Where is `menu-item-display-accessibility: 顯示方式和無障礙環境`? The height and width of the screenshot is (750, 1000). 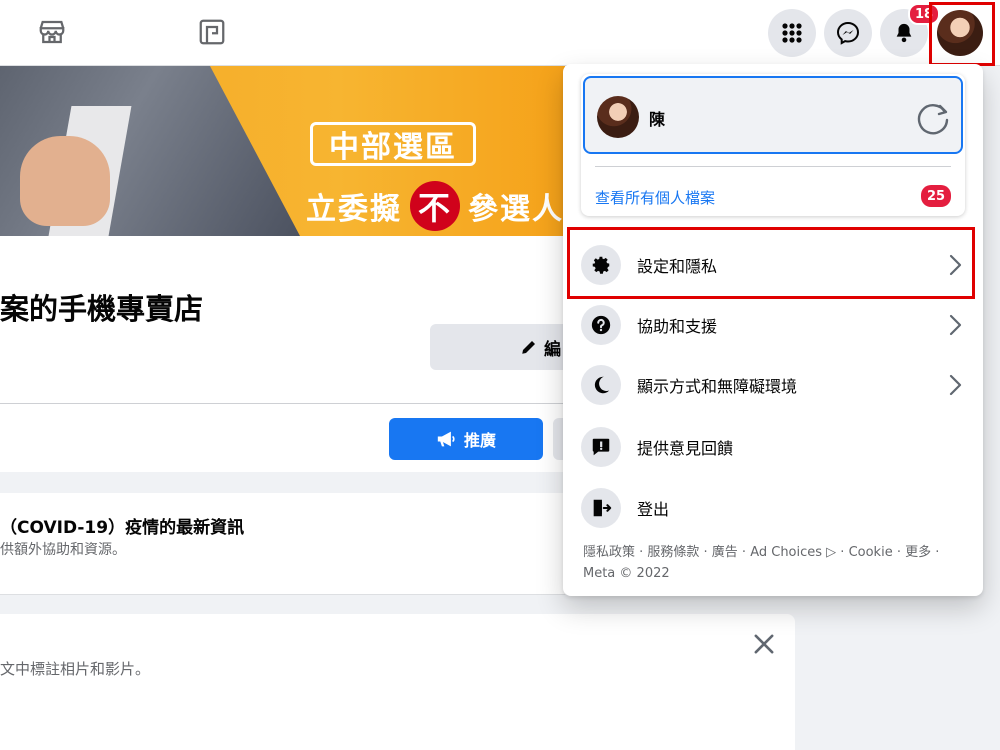
menu-item-display-accessibility: 顯示方式和無障礙環境 is located at coordinates (773, 385).